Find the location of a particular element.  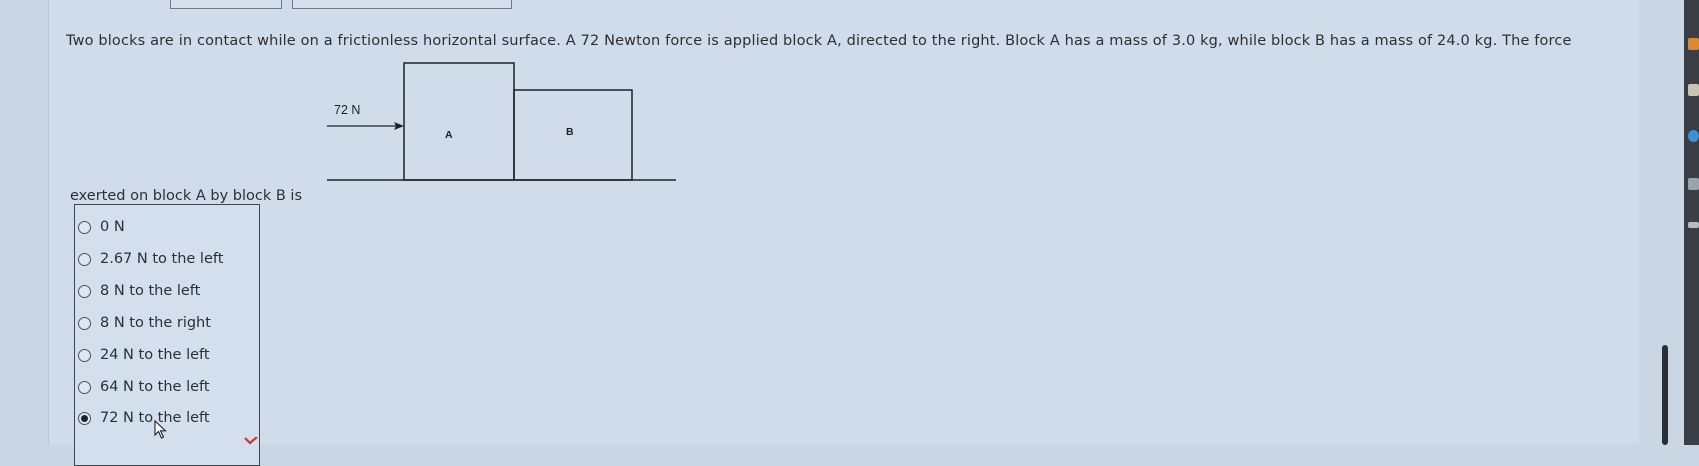

answer-option-label: 24 N to the left is located at coordinates (155, 355).